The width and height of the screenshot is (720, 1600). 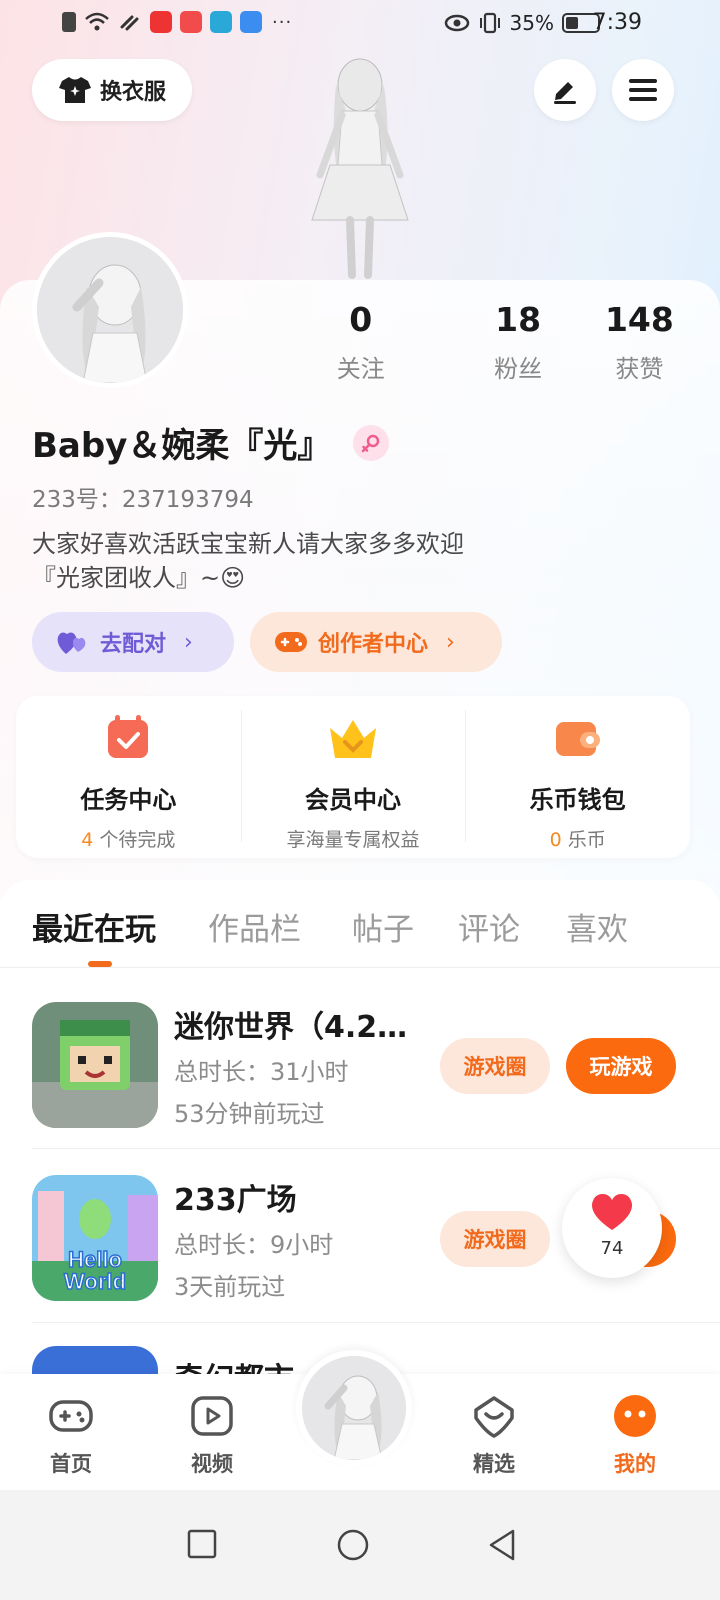 What do you see at coordinates (143, 500) in the screenshot?
I see `profile-uid: 233号：237193794` at bounding box center [143, 500].